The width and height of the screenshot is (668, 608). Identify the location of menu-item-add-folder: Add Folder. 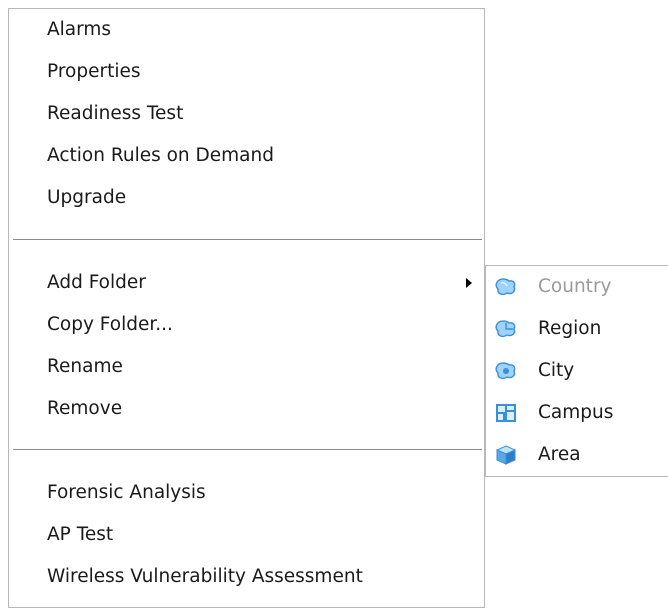
(282, 283).